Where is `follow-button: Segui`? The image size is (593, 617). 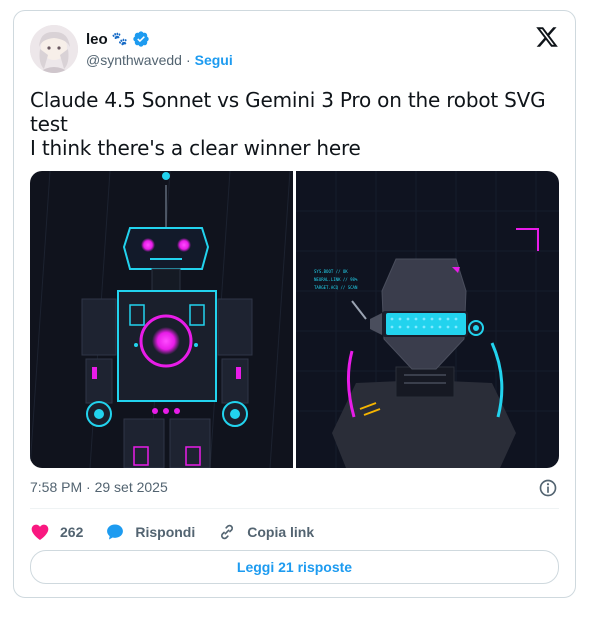
follow-button: Segui is located at coordinates (214, 60).